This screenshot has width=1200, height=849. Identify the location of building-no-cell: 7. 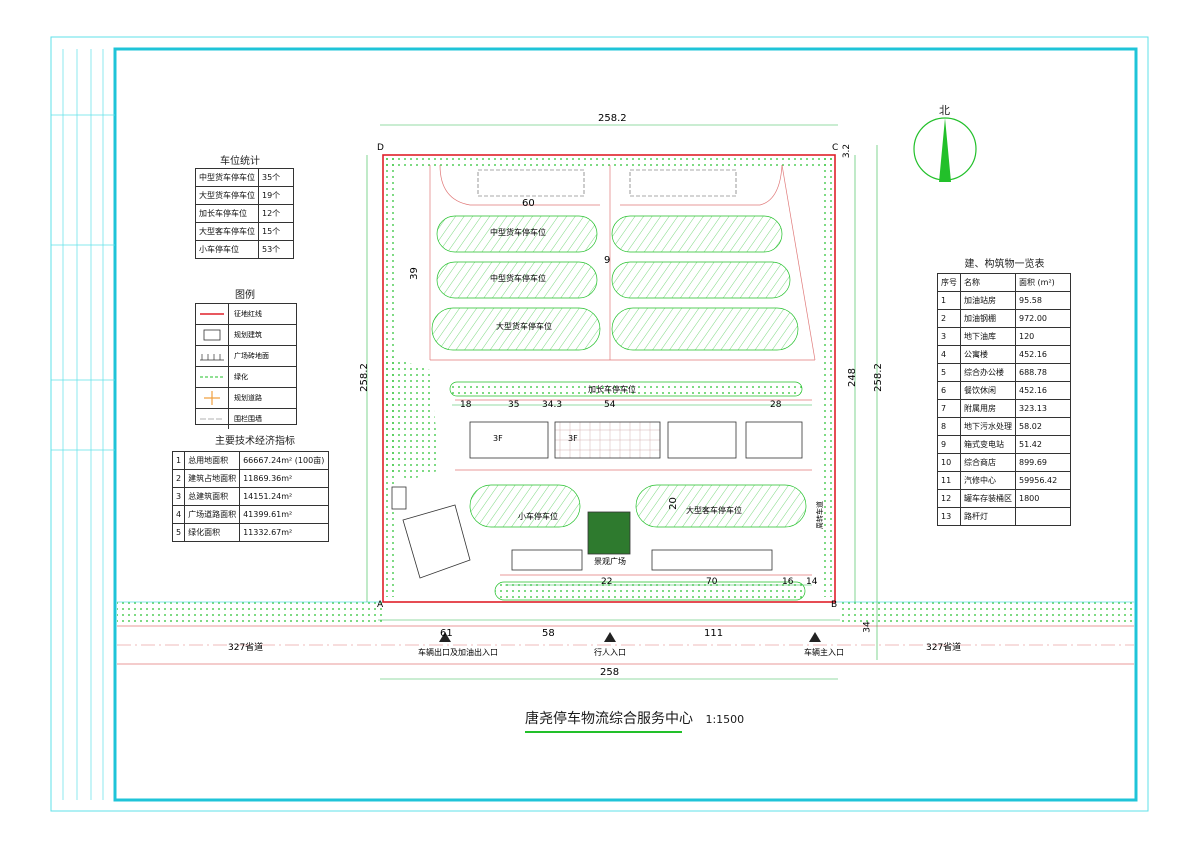
(949, 408).